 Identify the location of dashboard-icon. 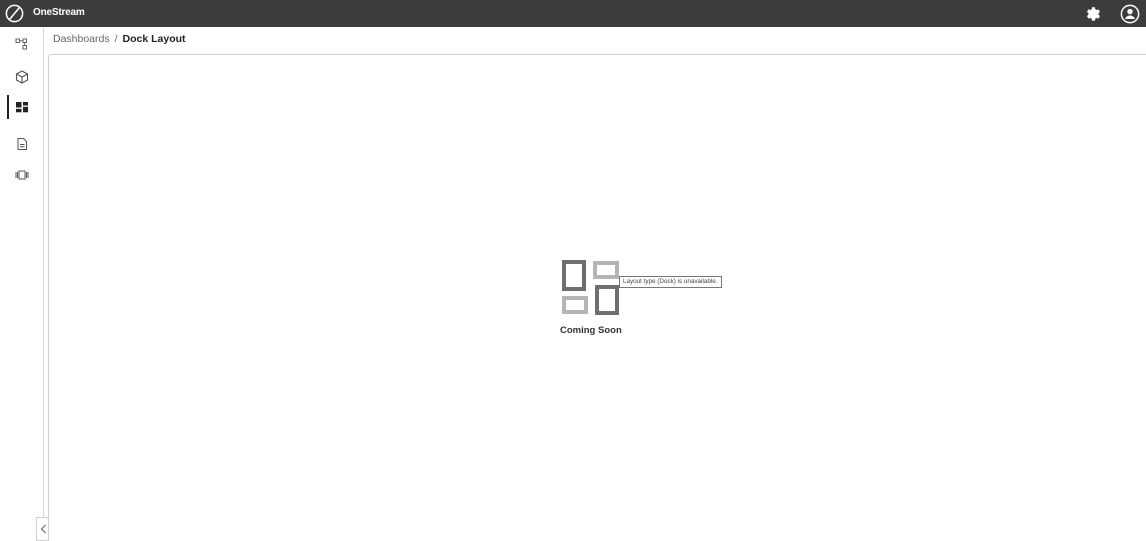
(22, 107).